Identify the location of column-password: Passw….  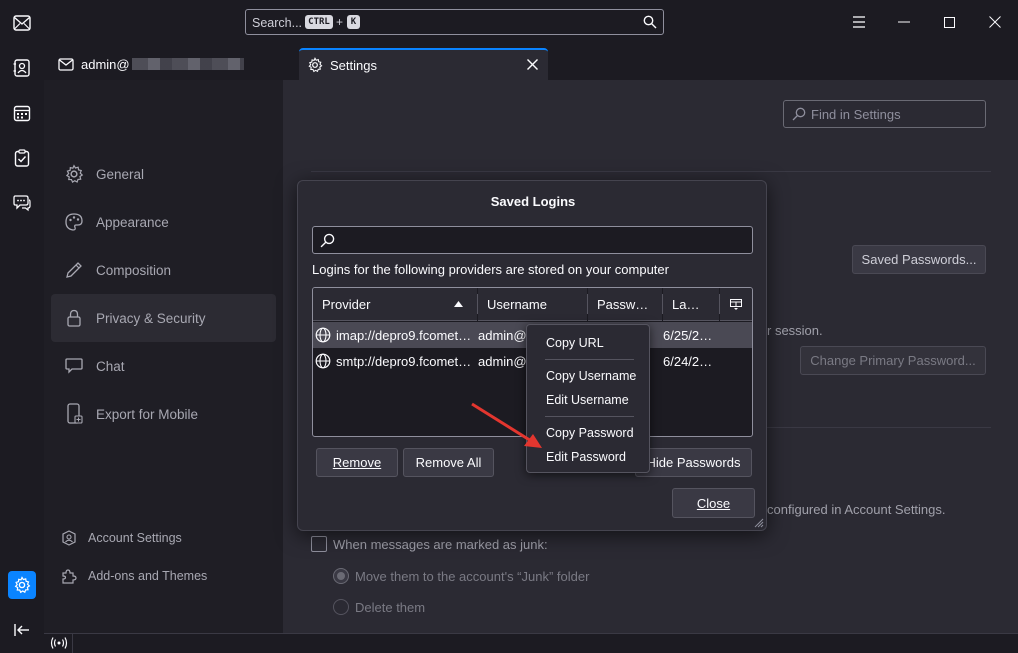
(625, 304).